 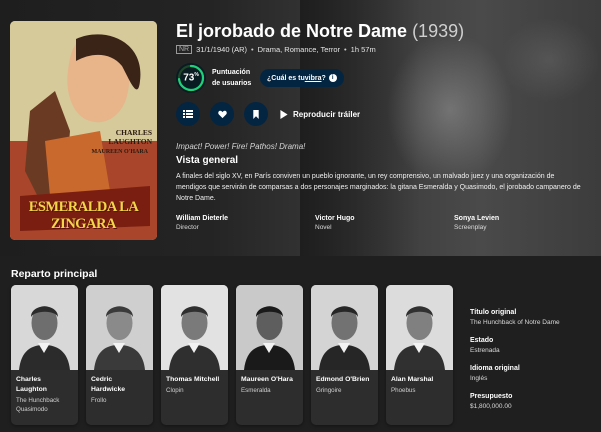 What do you see at coordinates (284, 114) in the screenshot?
I see `play-icon` at bounding box center [284, 114].